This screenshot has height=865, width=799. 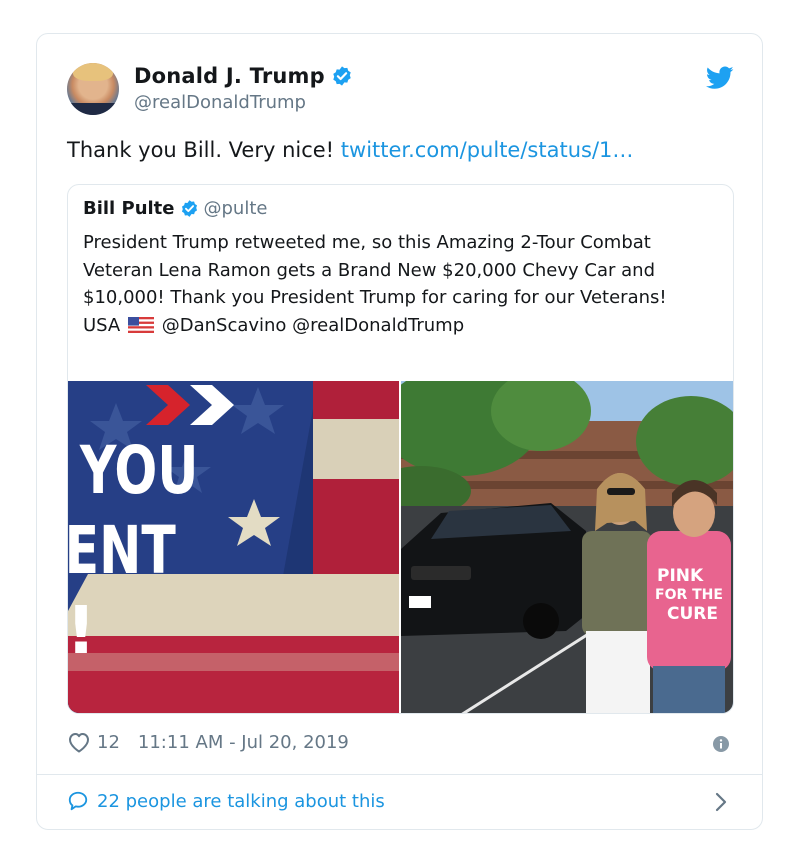 I want to click on like-count: 12, so click(x=108, y=742).